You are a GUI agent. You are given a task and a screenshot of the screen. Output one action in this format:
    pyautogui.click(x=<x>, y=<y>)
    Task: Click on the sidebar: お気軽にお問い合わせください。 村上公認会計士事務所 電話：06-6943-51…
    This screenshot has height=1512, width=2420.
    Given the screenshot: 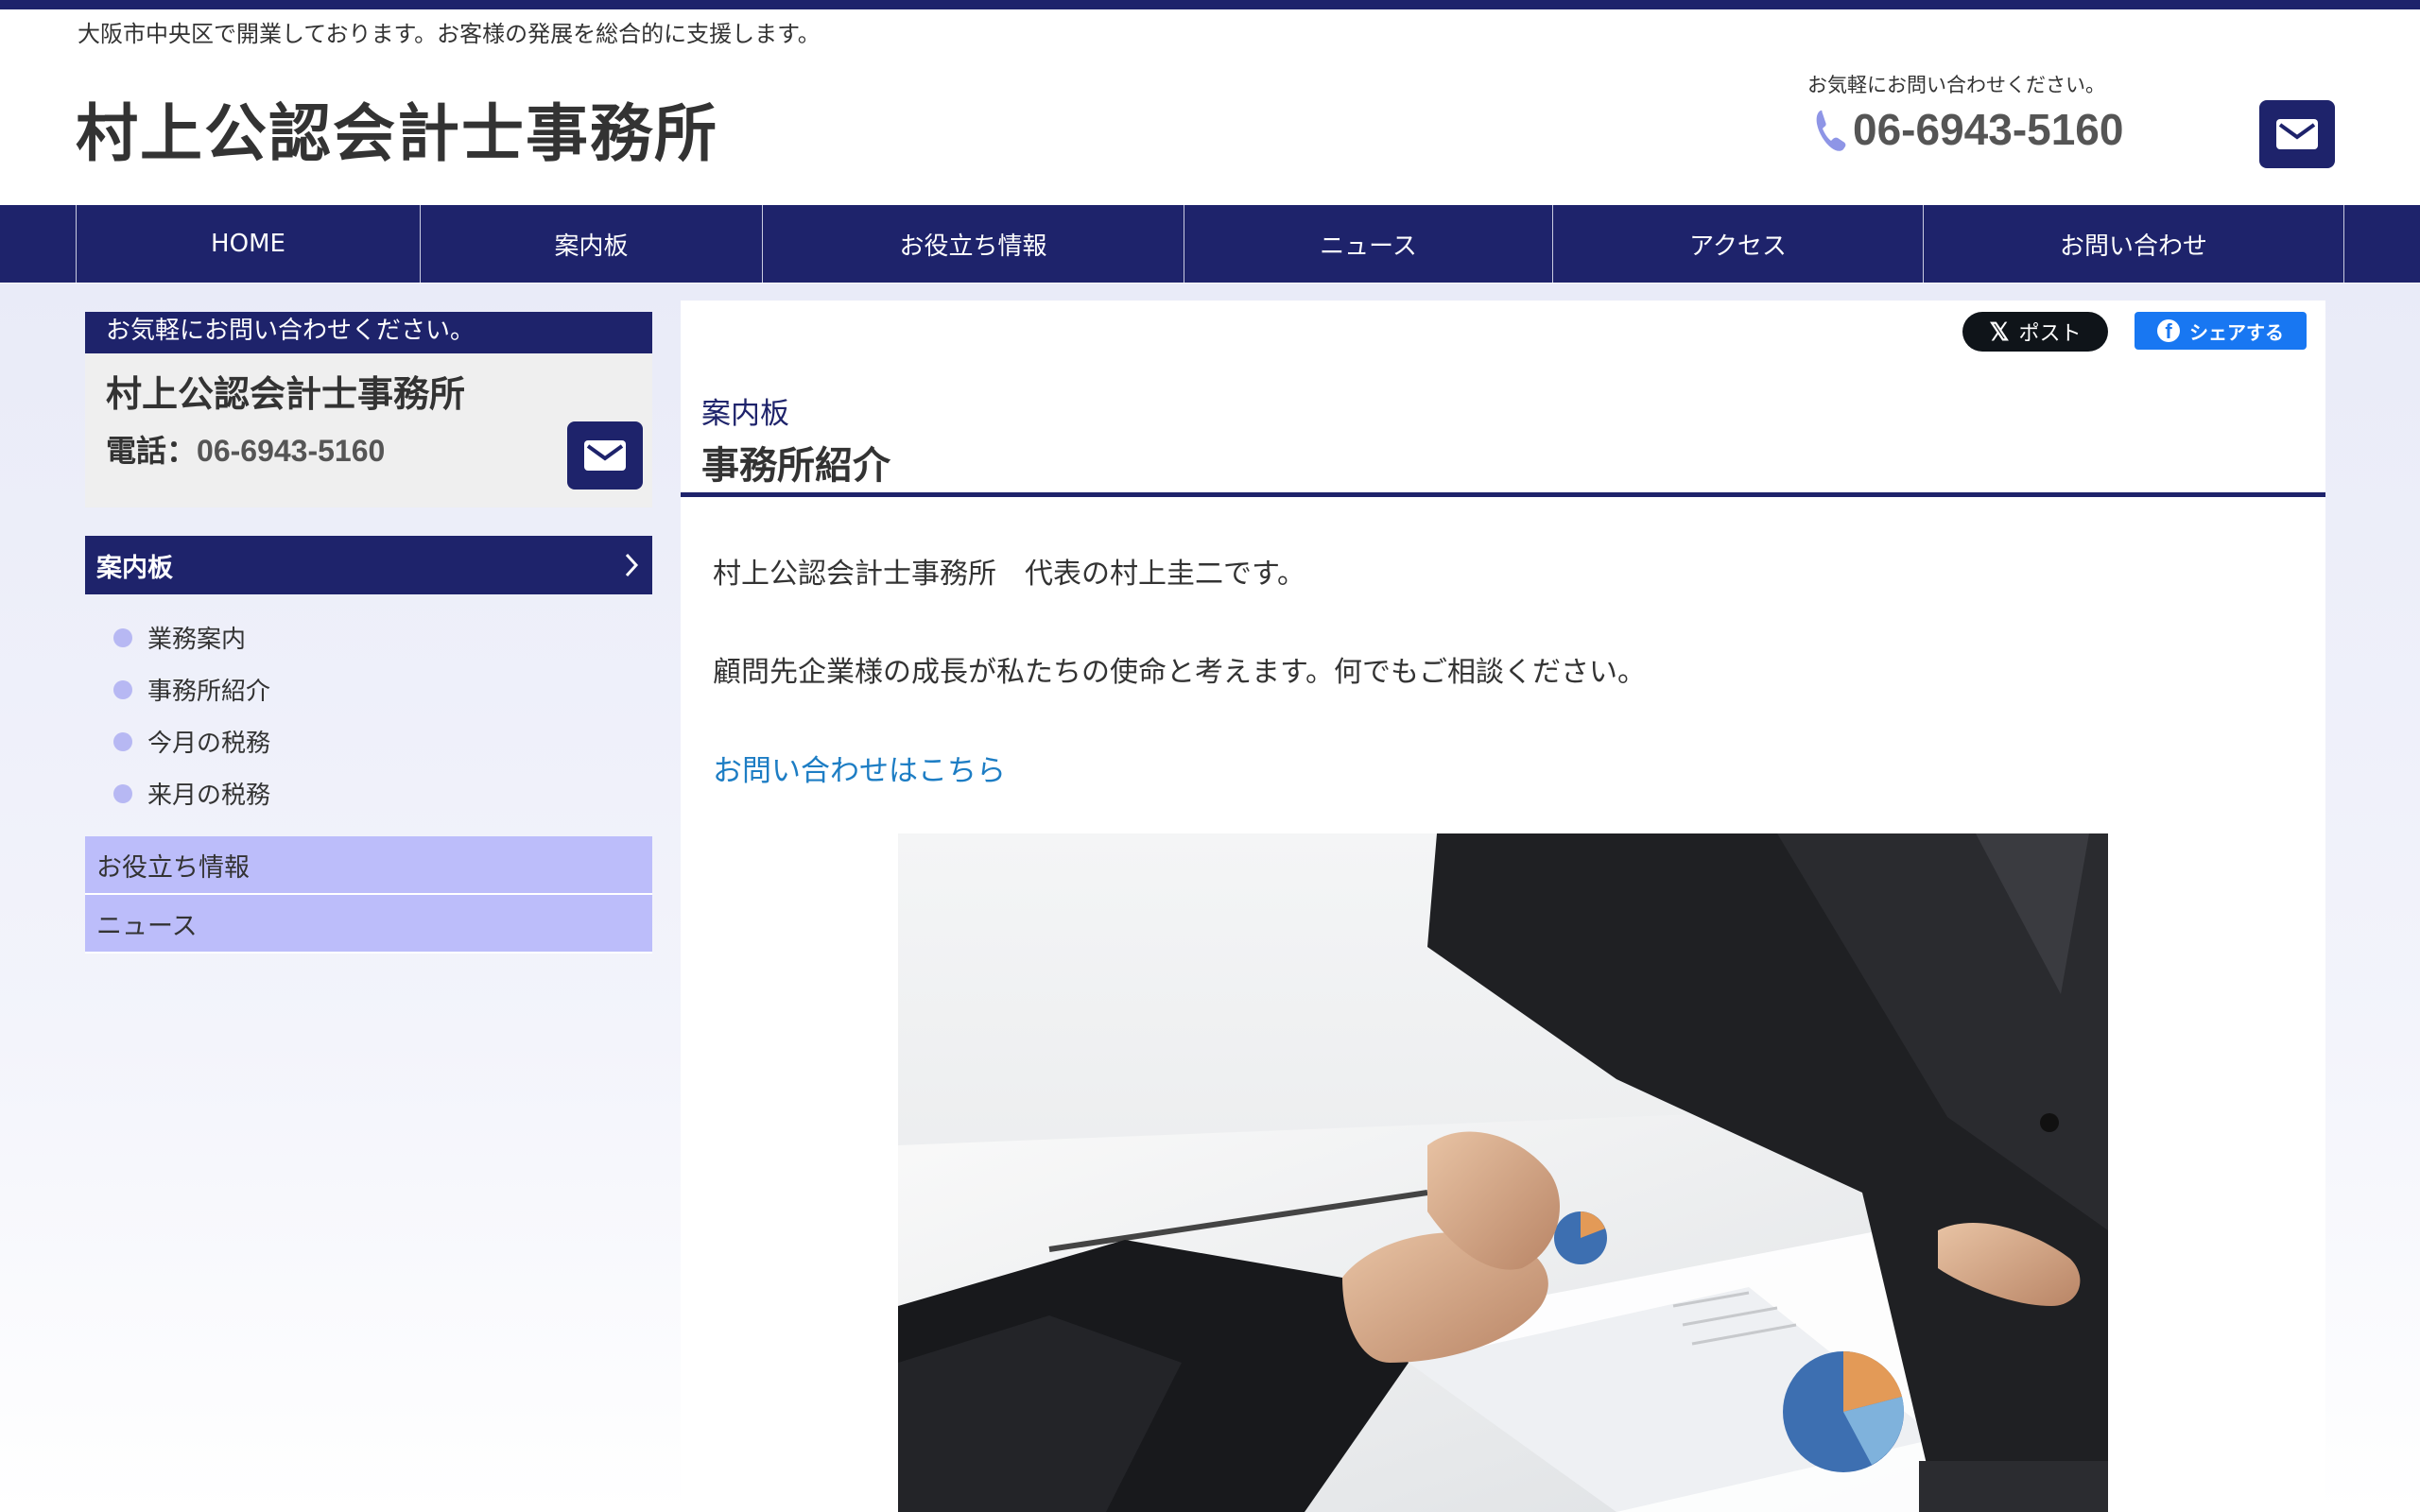 What is the action you would take?
    pyautogui.click(x=368, y=633)
    